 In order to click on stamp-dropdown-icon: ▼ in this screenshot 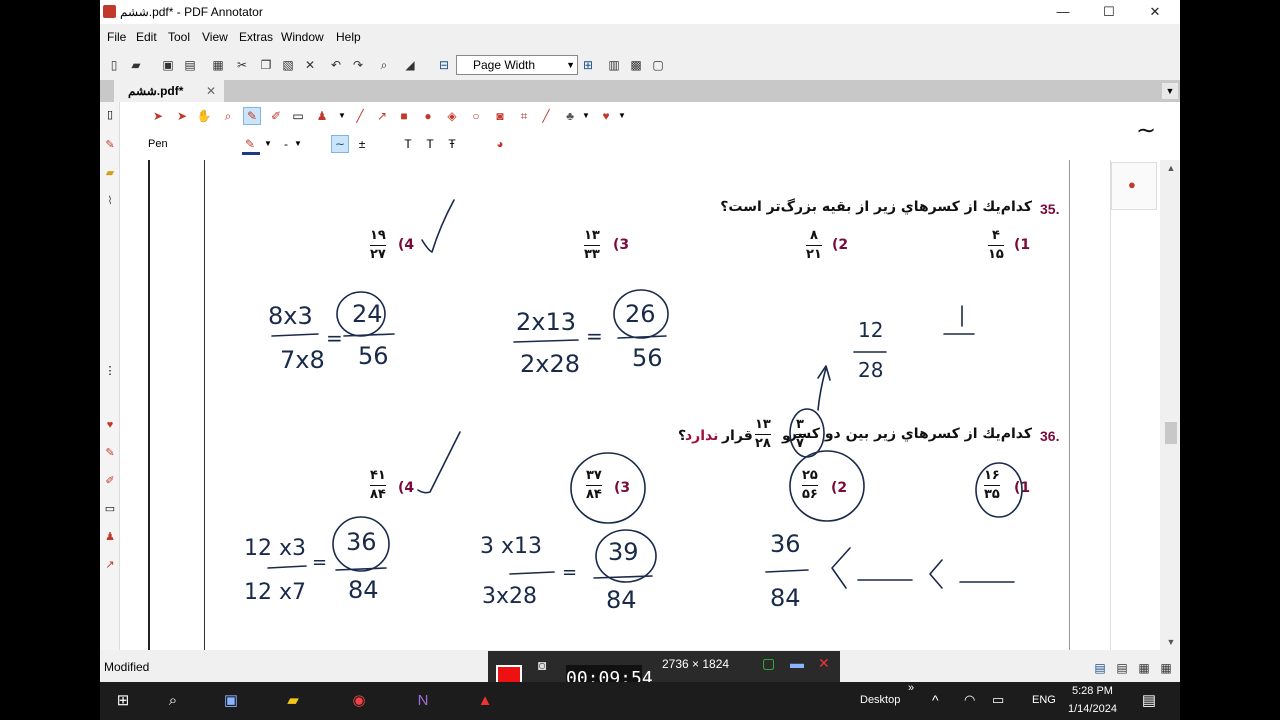, I will do `click(342, 116)`.